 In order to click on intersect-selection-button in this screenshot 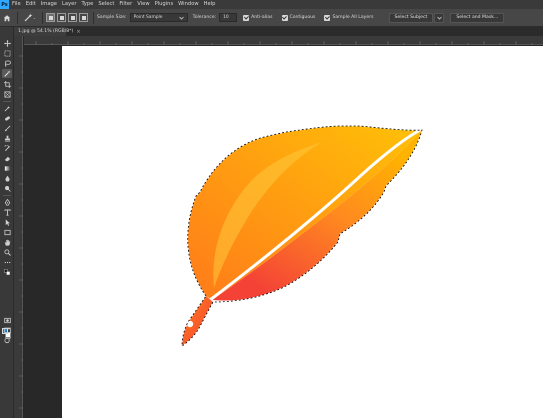, I will do `click(83, 17)`.